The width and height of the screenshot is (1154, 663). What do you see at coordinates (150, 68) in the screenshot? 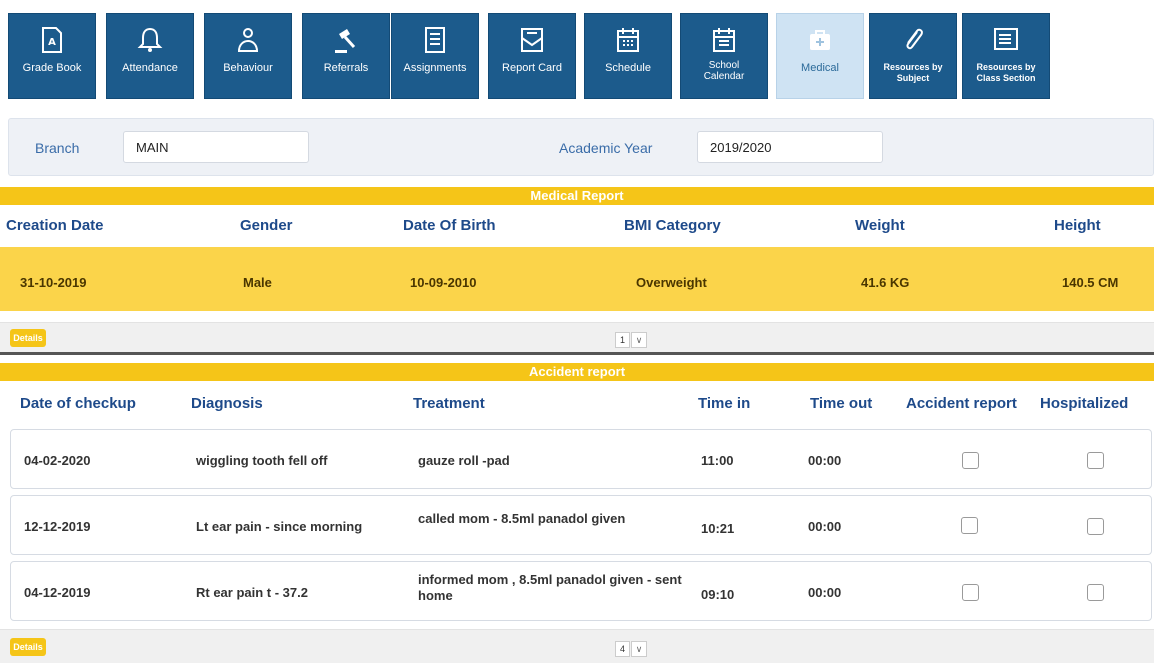
I see `tile-label: Attendance` at bounding box center [150, 68].